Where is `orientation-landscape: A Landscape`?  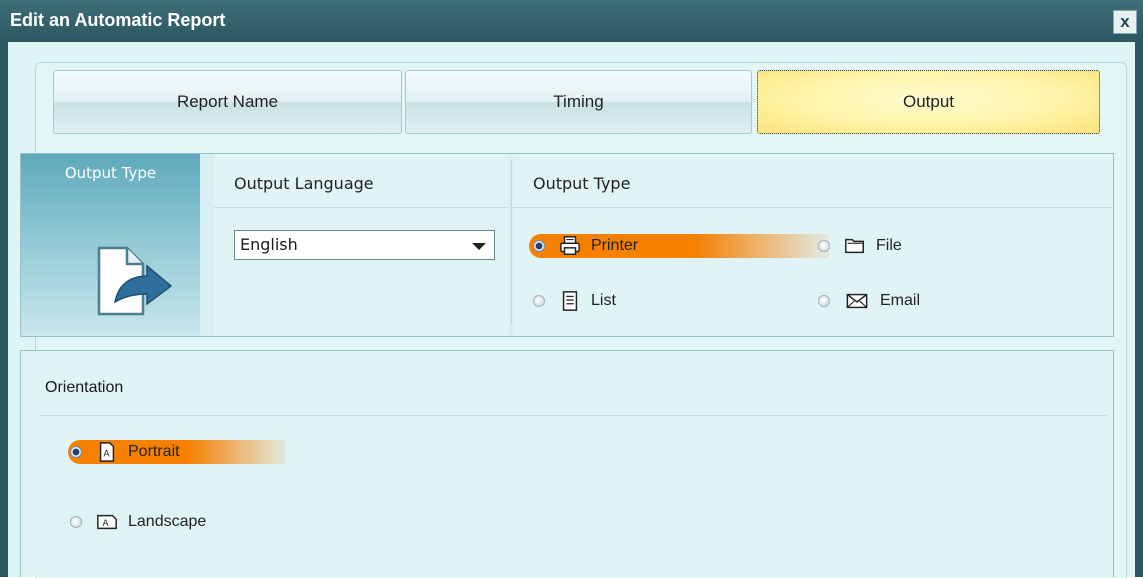
orientation-landscape: A Landscape is located at coordinates (138, 522).